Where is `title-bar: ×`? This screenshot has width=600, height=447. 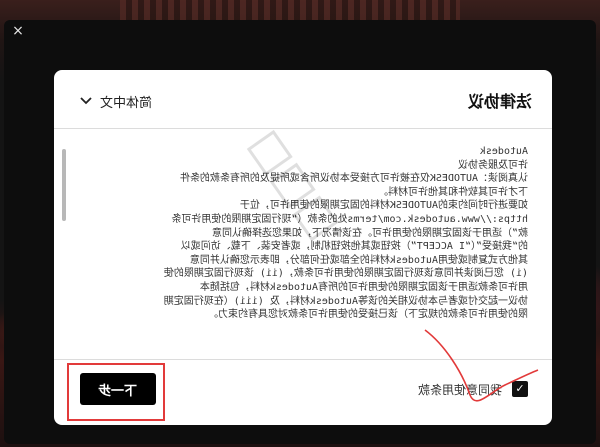
title-bar: × is located at coordinates (300, 31).